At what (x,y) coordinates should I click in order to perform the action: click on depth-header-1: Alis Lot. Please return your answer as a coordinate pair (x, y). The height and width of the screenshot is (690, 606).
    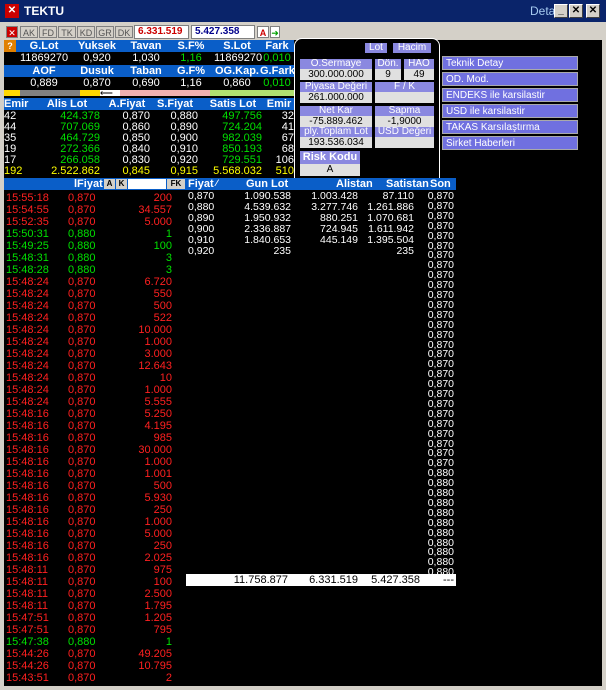
    Looking at the image, I should click on (67, 104).